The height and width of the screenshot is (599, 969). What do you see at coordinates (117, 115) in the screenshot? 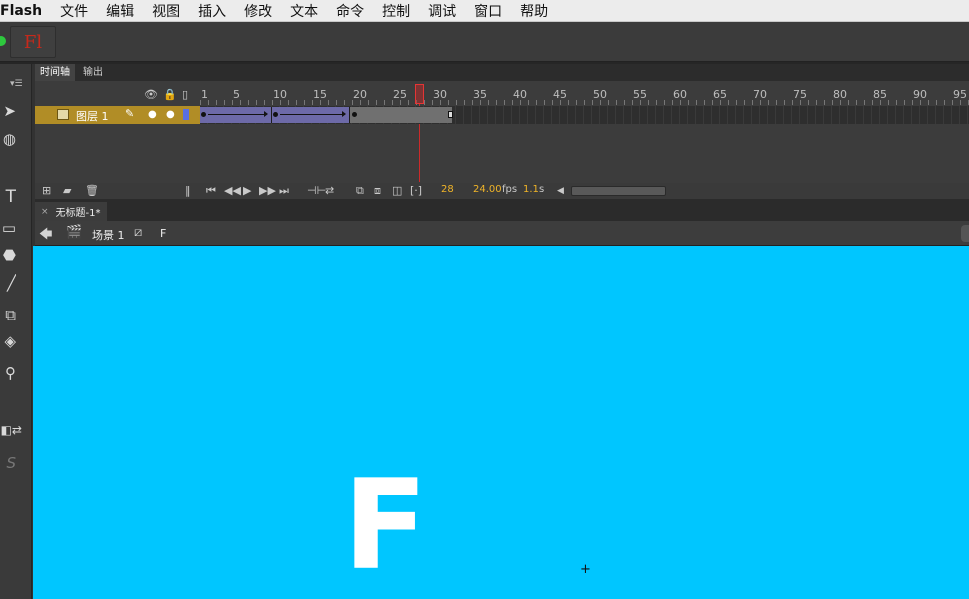
I see `layer-row: 图层 1 ✎ ● ●` at bounding box center [117, 115].